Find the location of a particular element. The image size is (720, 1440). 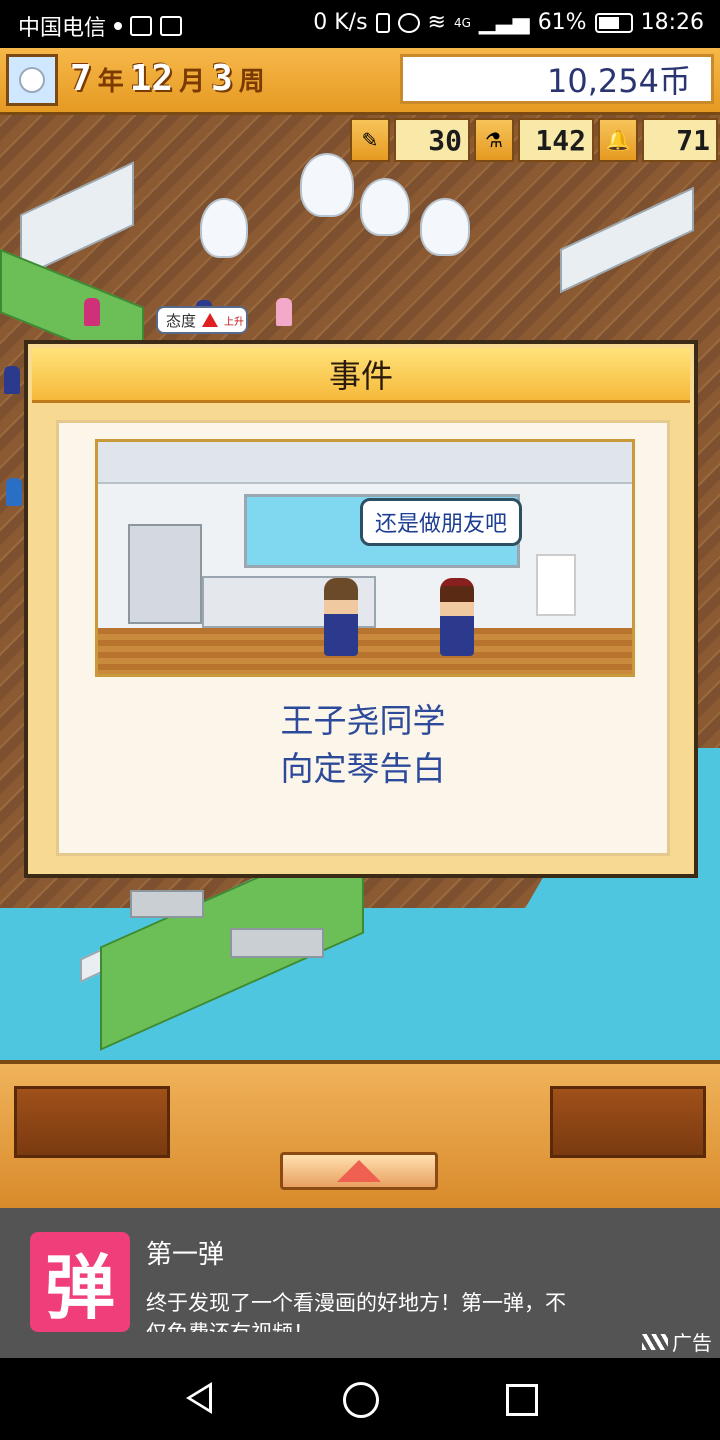

network-type: 4G is located at coordinates (462, 22).